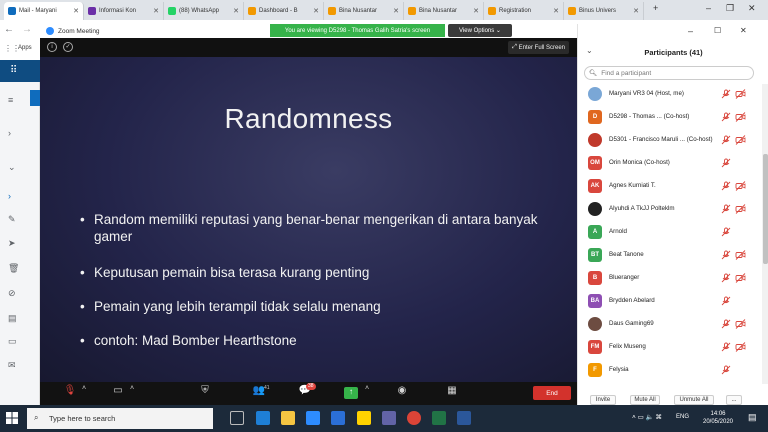 This screenshot has width=768, height=432. What do you see at coordinates (132, 394) in the screenshot?
I see `video-options-chevron-icon: ˄` at bounding box center [132, 394].